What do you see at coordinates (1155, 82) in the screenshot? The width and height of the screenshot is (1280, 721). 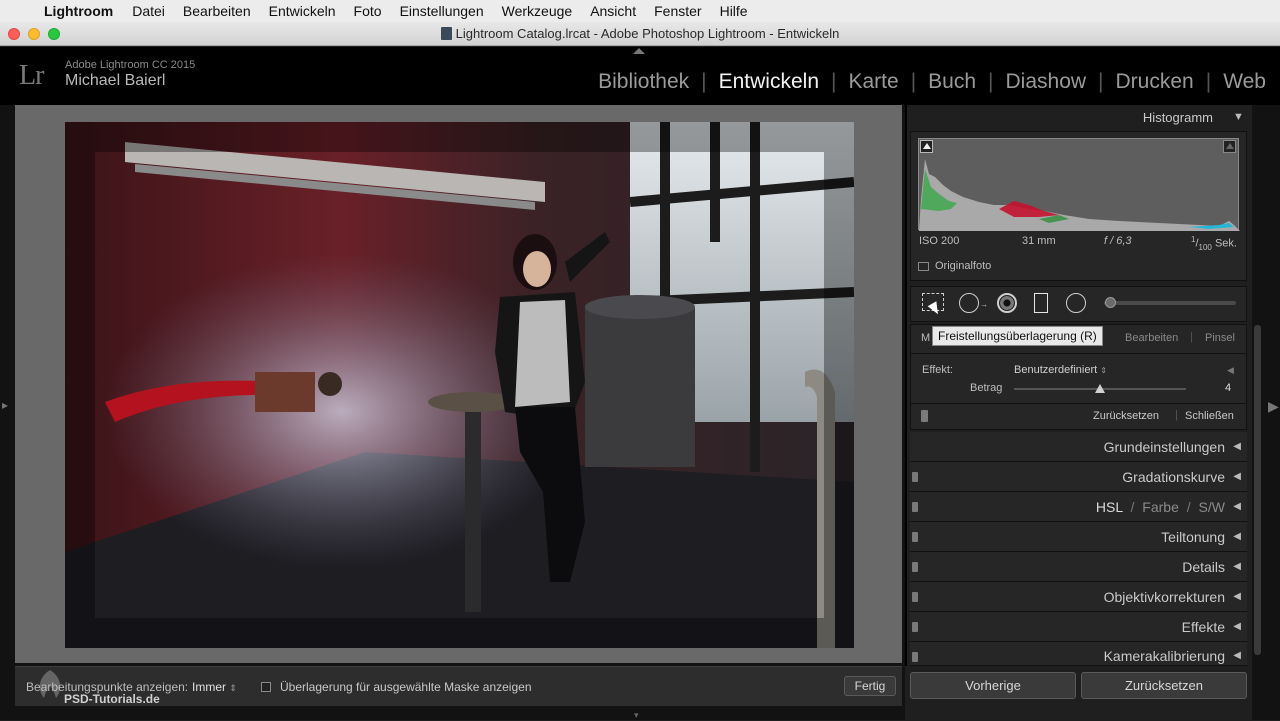 I see `module-drucken: Drucken` at bounding box center [1155, 82].